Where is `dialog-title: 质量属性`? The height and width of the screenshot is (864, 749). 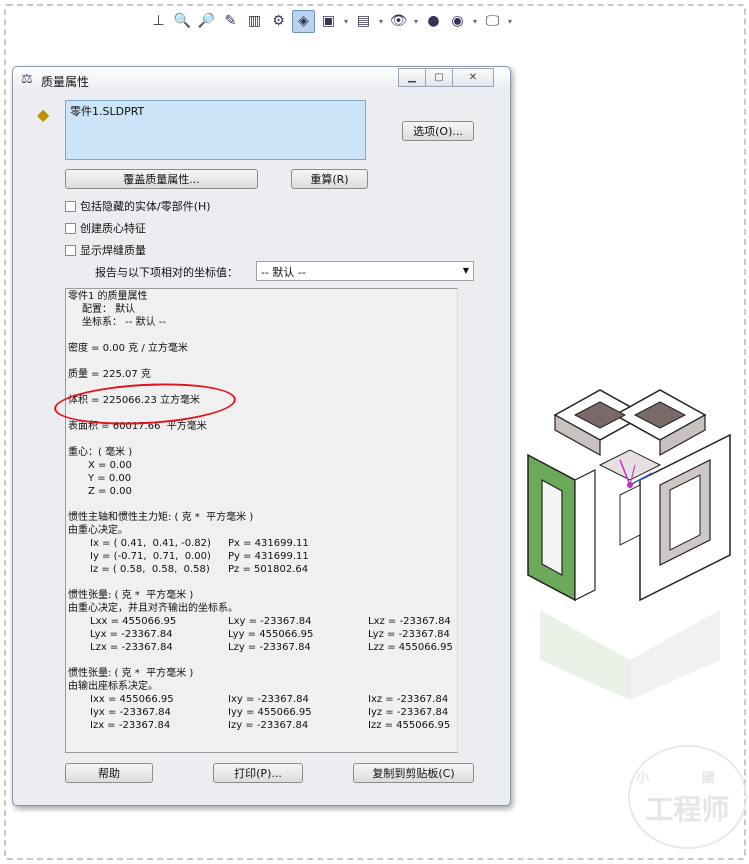
dialog-title: 质量属性 is located at coordinates (65, 82).